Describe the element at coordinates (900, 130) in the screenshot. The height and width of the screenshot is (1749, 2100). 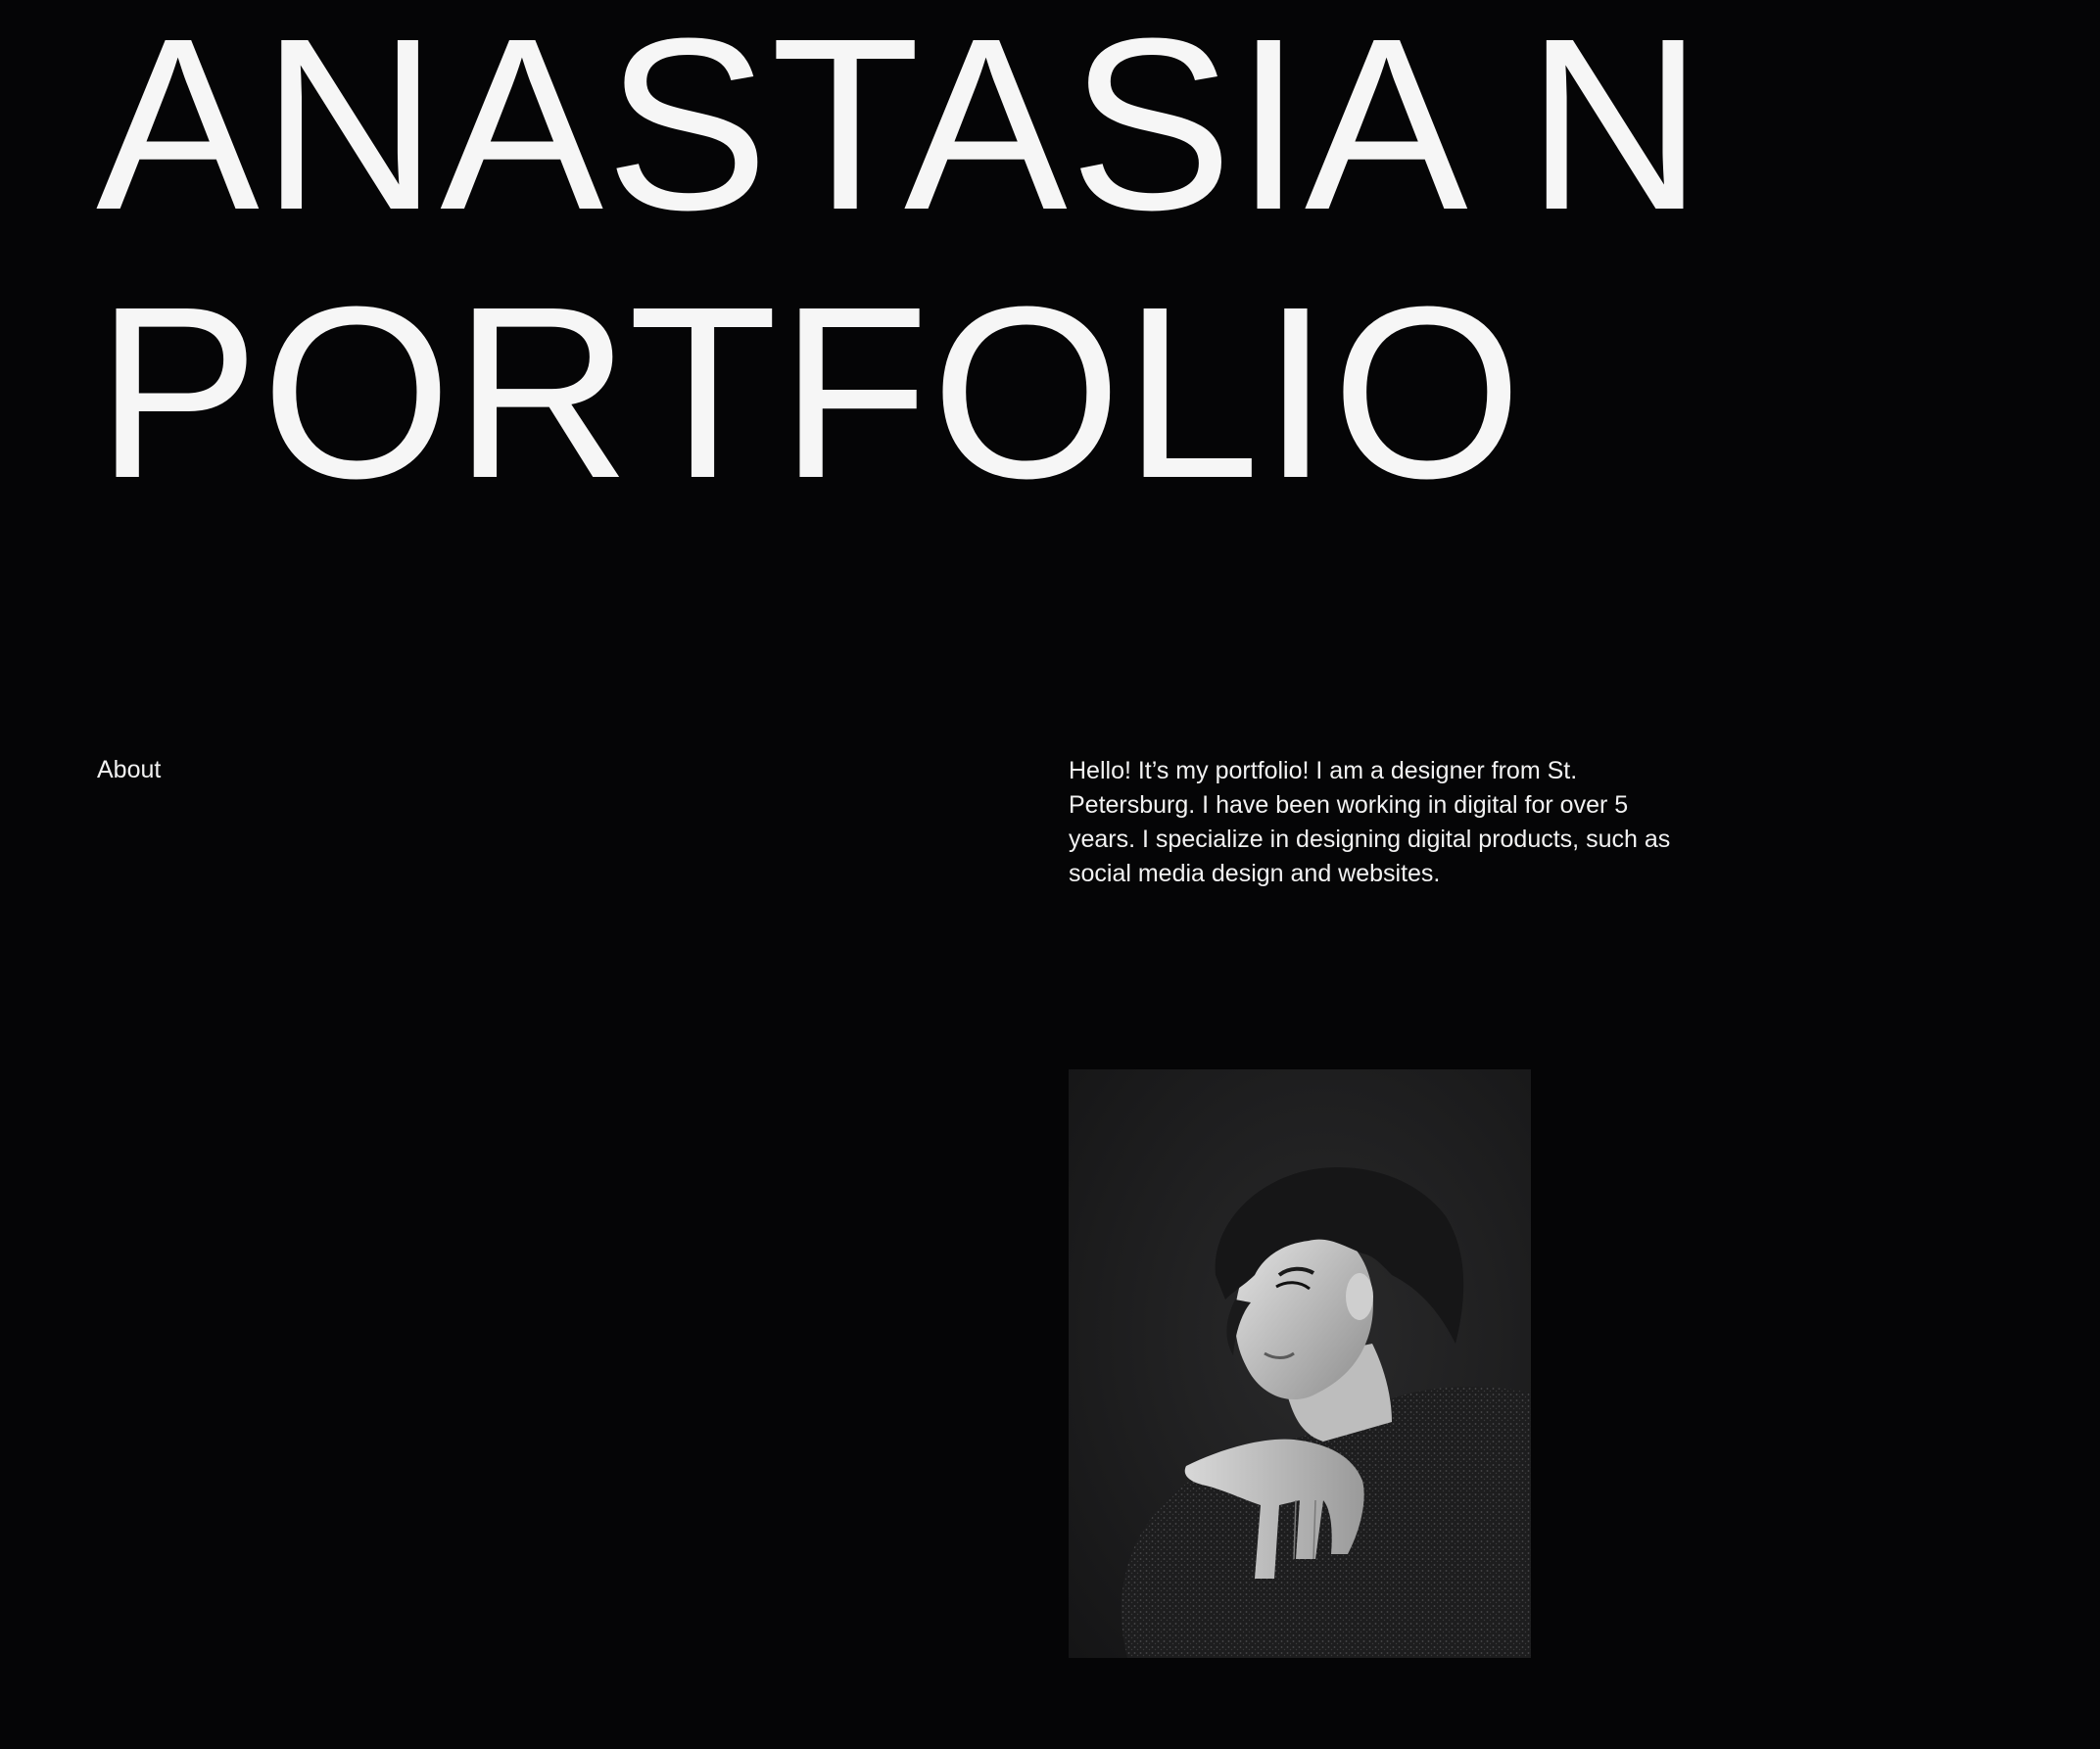
I see `hero-name: ANASTASIA N` at that location.